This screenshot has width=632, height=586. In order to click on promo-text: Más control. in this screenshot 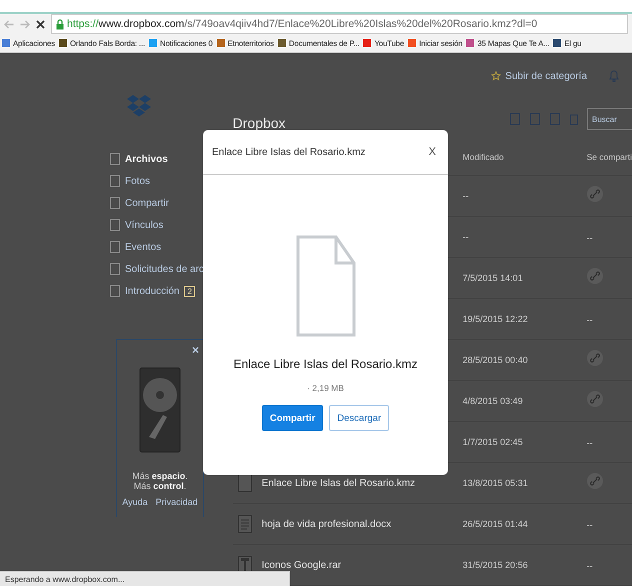, I will do `click(160, 486)`.